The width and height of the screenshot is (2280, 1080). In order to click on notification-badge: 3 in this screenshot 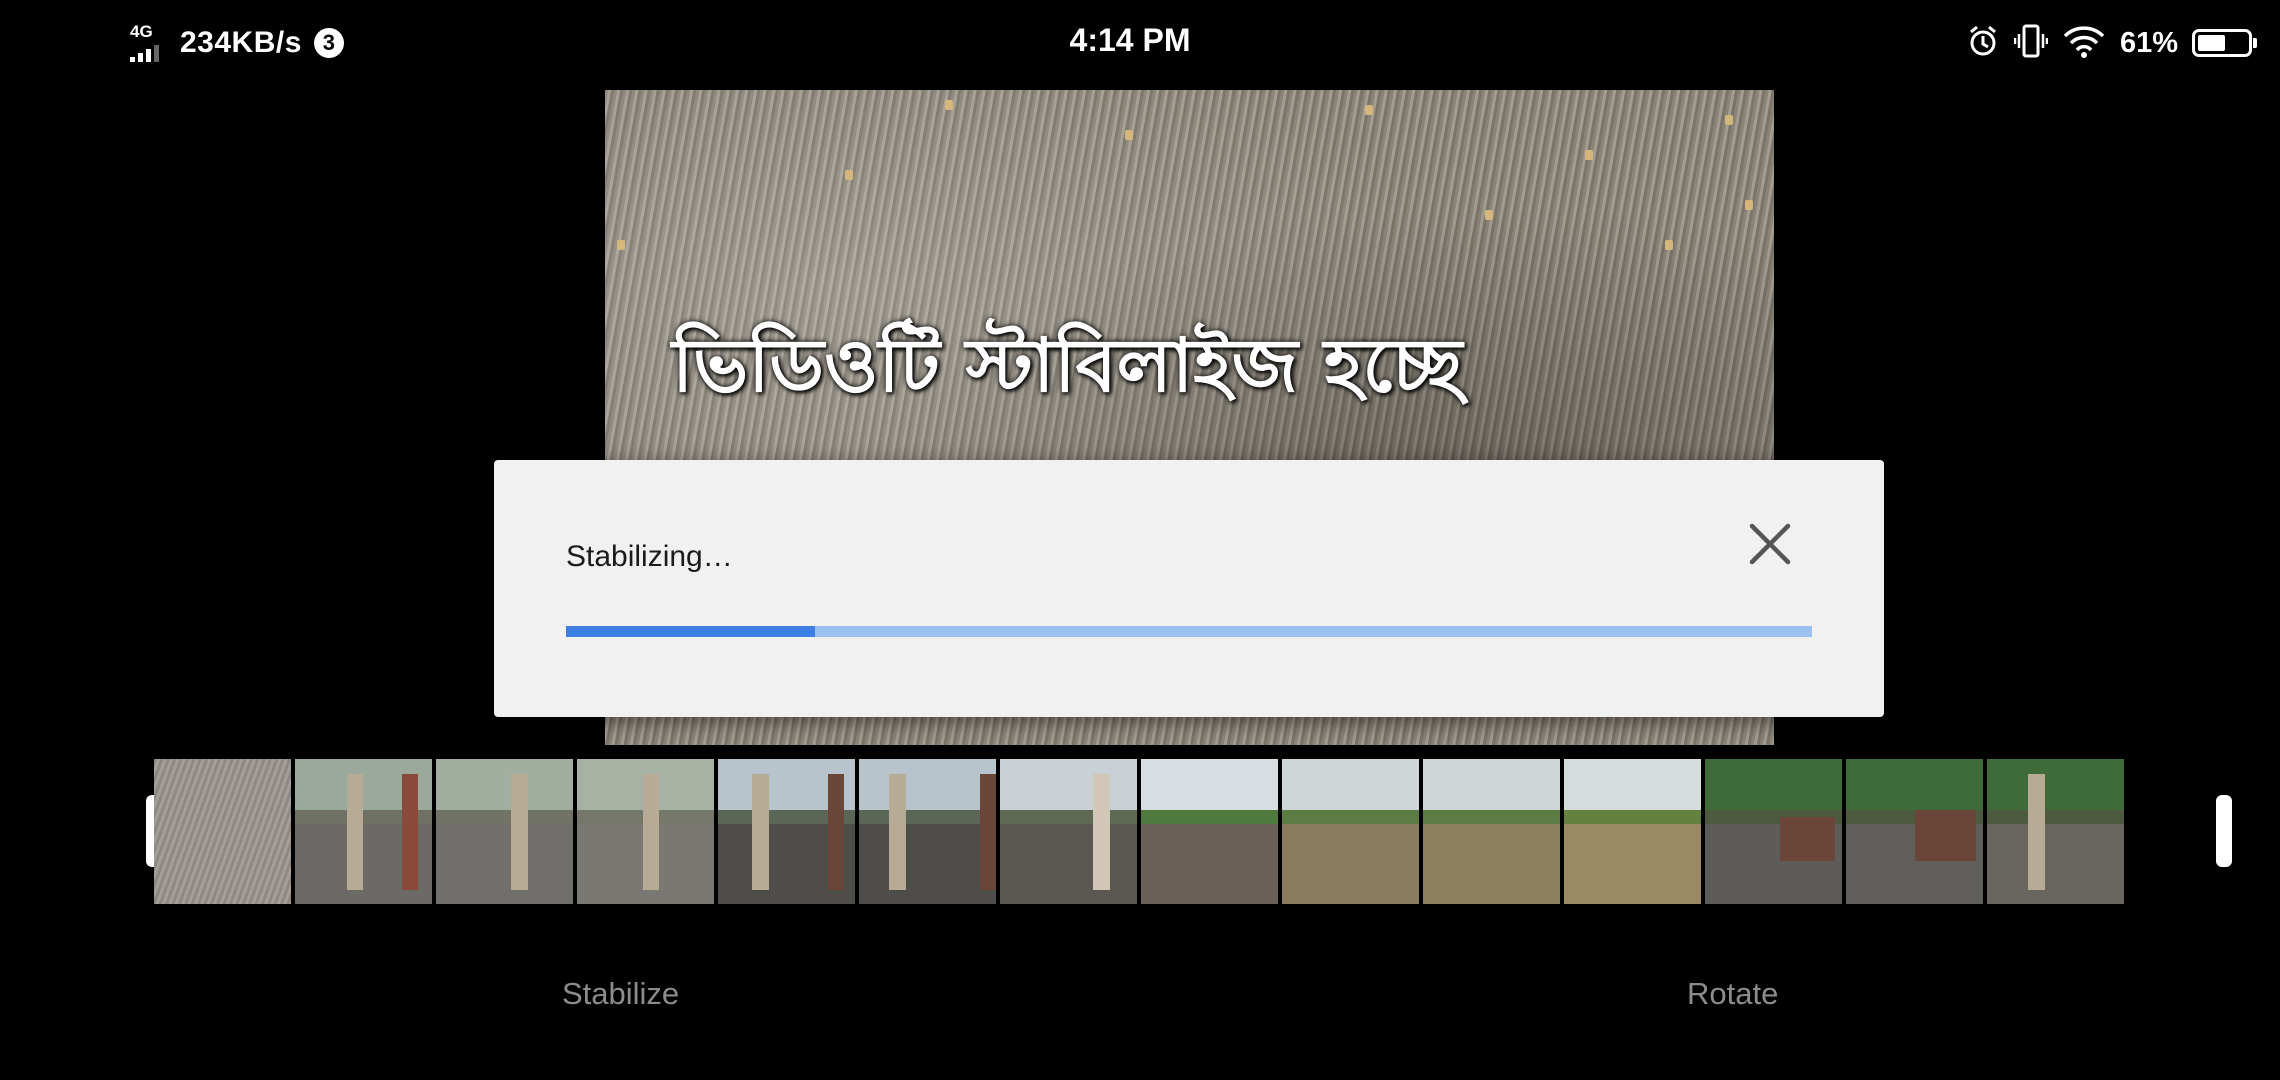, I will do `click(328, 43)`.